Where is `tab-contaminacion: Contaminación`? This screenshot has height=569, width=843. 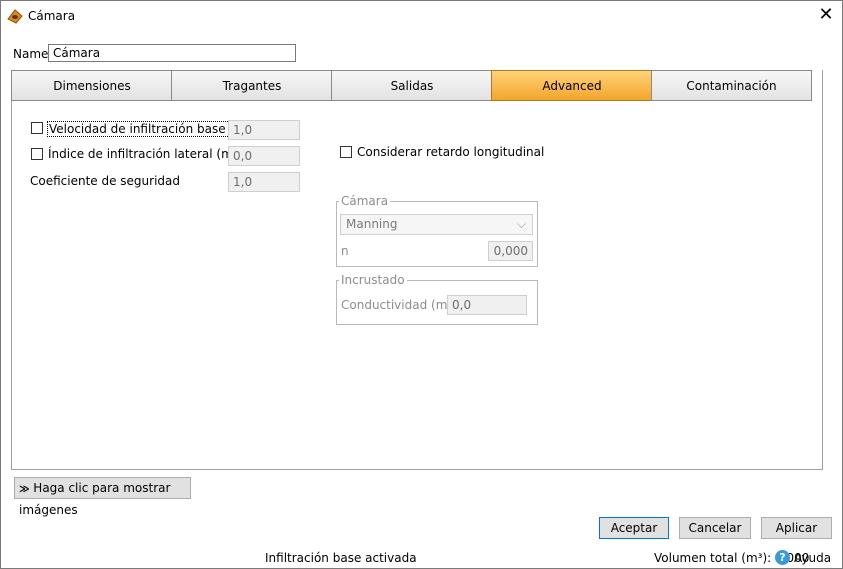 tab-contaminacion: Contaminación is located at coordinates (731, 85).